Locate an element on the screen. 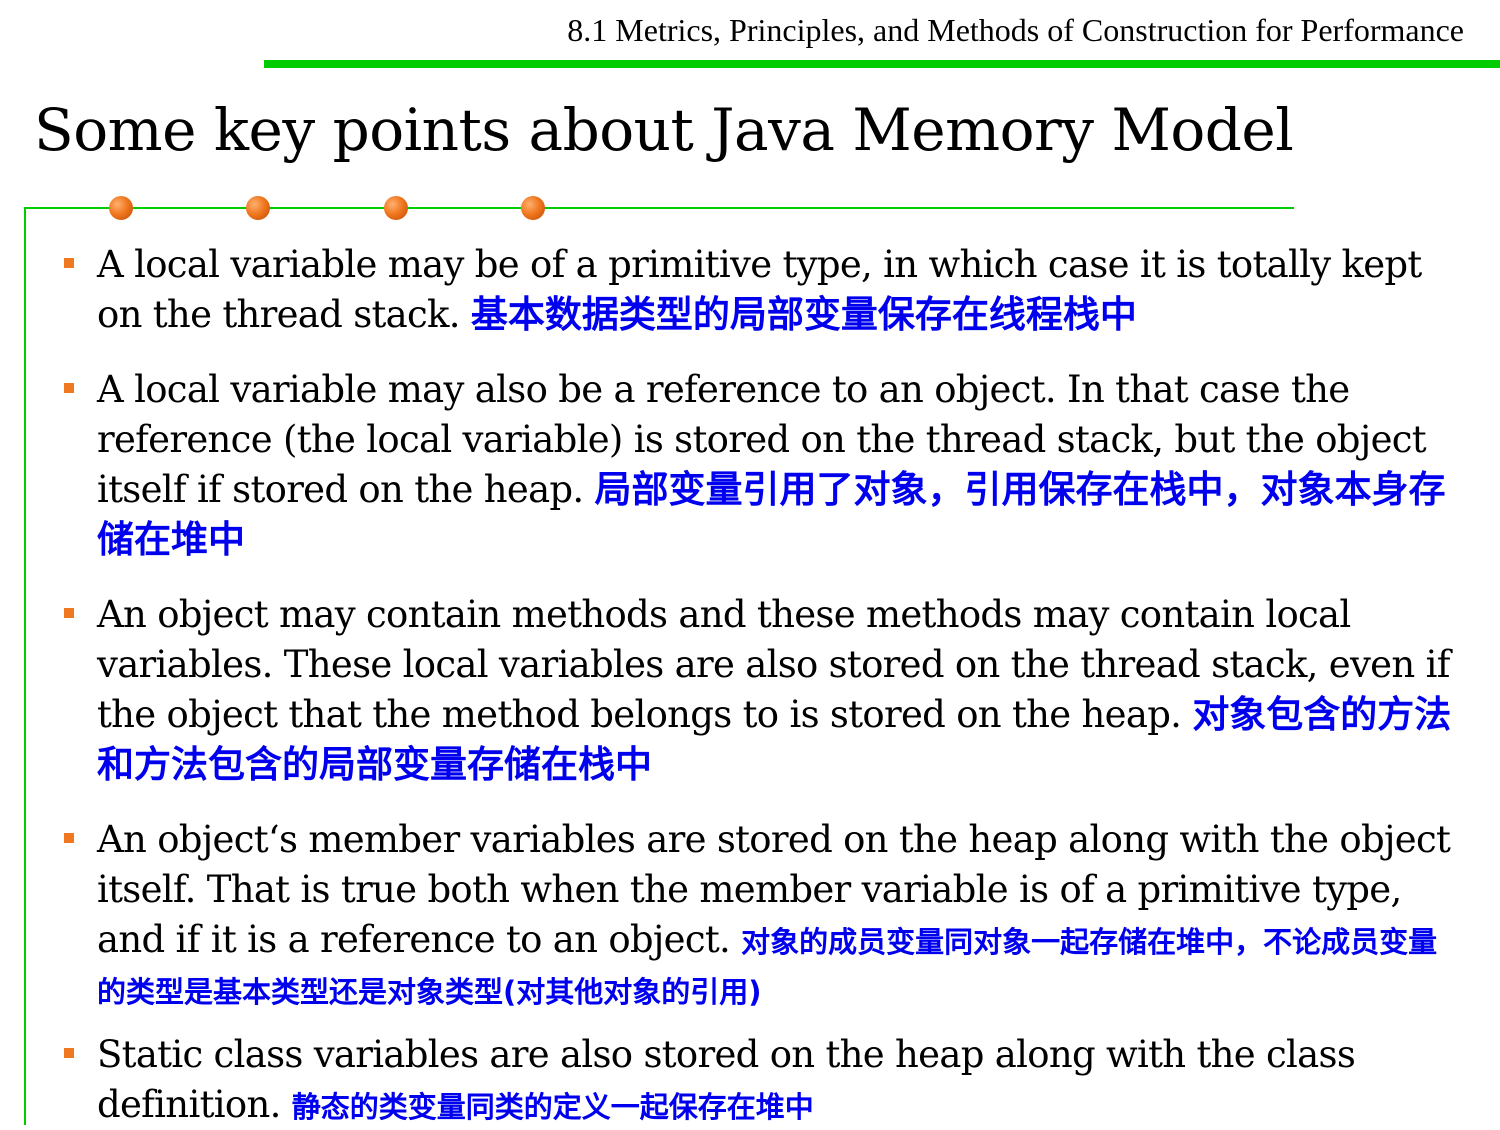  left-rule is located at coordinates (25, 666).